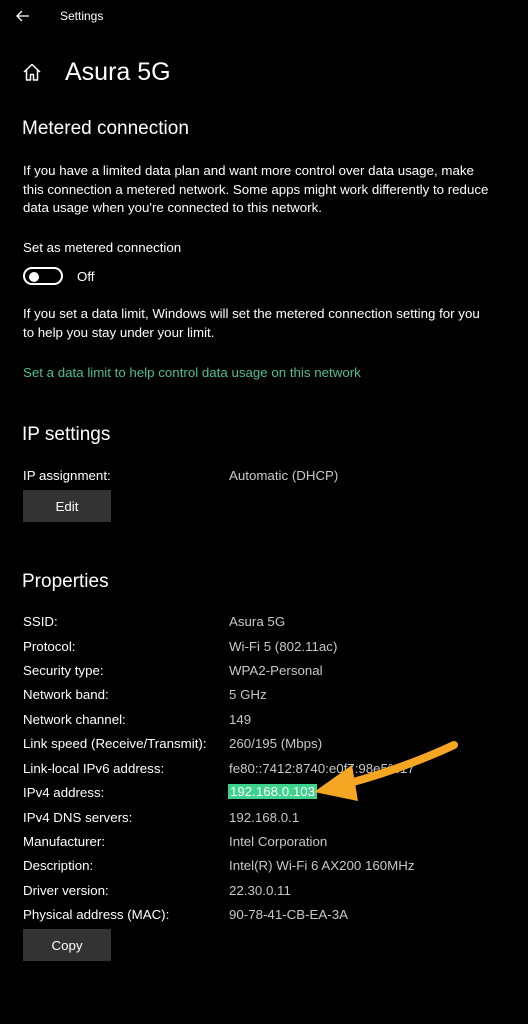  Describe the element at coordinates (322, 865) in the screenshot. I see `property-value-description: Intel(R) Wi-Fi 6 AX200 160MHz` at that location.